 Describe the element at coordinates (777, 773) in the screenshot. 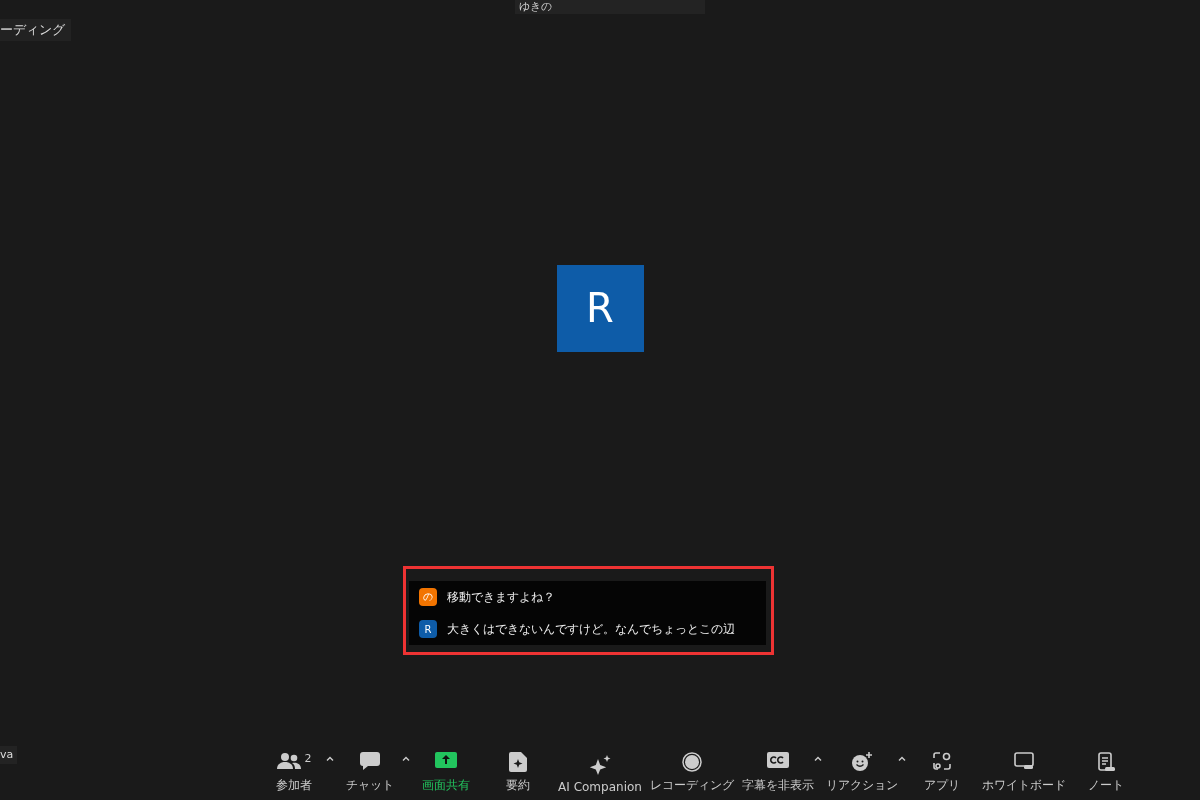

I see `toolbar-button: 字幕を非表示` at that location.